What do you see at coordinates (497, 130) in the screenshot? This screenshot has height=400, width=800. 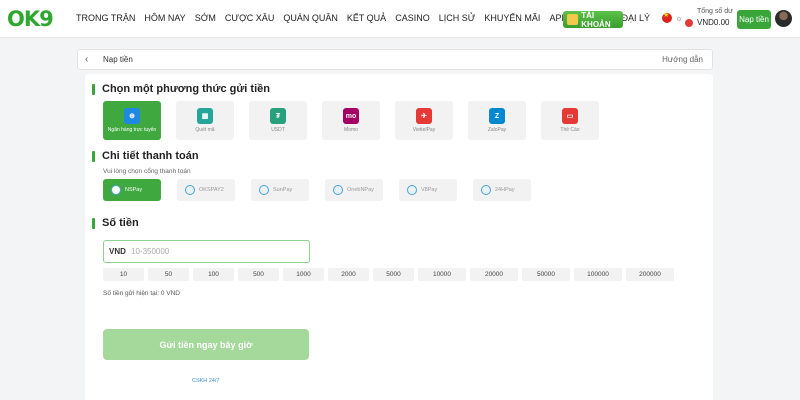 I see `method-label: ZaloPay` at bounding box center [497, 130].